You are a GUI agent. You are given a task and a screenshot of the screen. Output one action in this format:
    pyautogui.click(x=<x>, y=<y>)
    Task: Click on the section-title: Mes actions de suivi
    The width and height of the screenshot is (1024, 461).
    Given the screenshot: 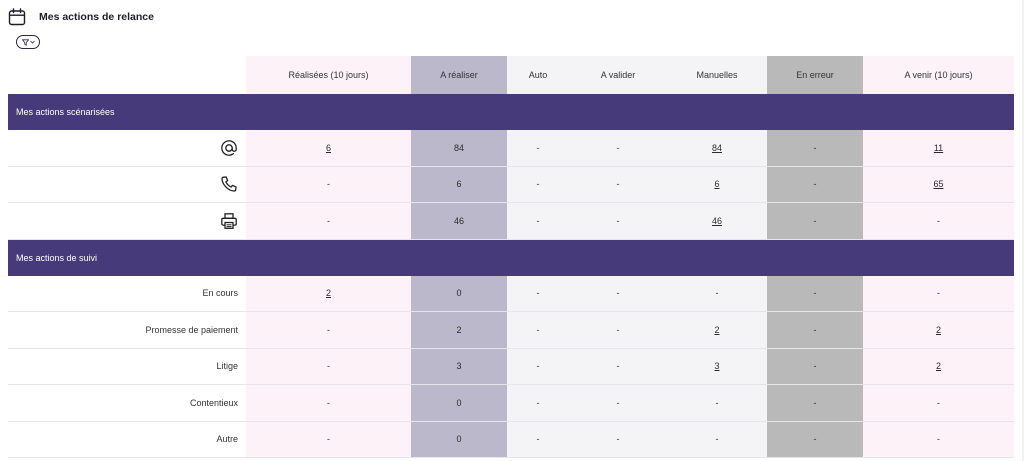 What is the action you would take?
    pyautogui.click(x=511, y=257)
    